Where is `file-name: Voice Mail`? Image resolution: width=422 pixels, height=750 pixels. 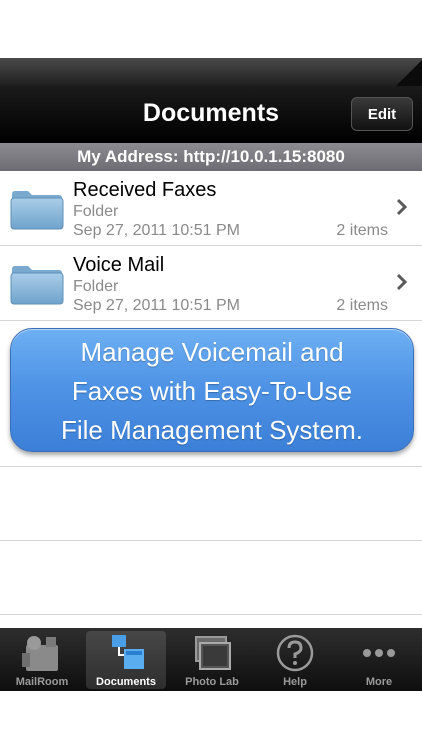
file-name: Voice Mail is located at coordinates (119, 265).